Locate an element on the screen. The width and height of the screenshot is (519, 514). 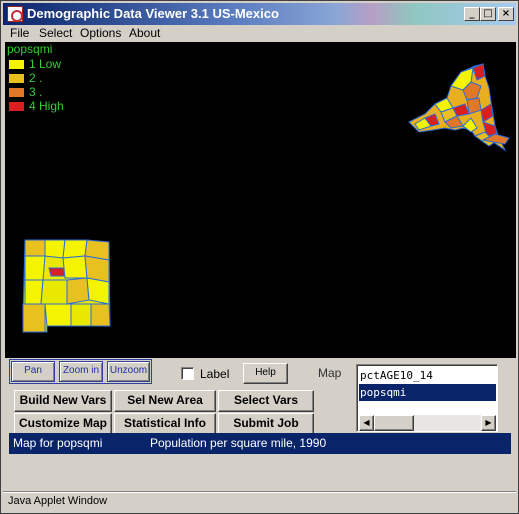
new-mexico-map is located at coordinates (66, 286).